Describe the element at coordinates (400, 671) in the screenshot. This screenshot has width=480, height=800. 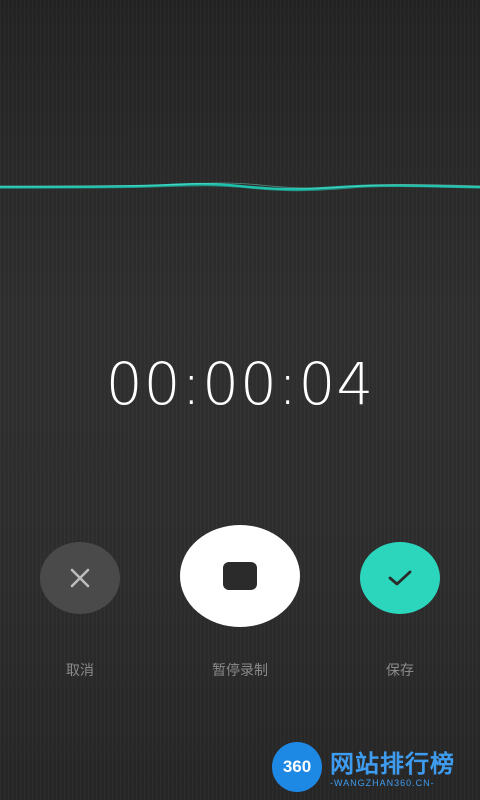
I see `save-label: 保存` at that location.